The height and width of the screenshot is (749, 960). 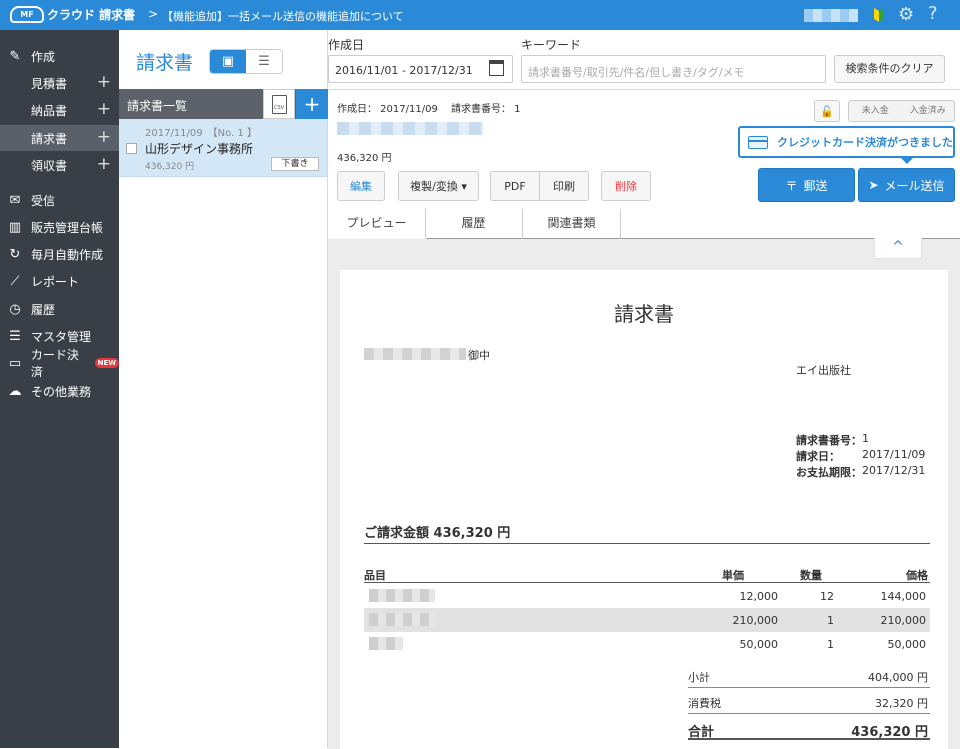 I want to click on sidebar-item-card: ▭ カード決済 NEW, so click(x=59, y=363).